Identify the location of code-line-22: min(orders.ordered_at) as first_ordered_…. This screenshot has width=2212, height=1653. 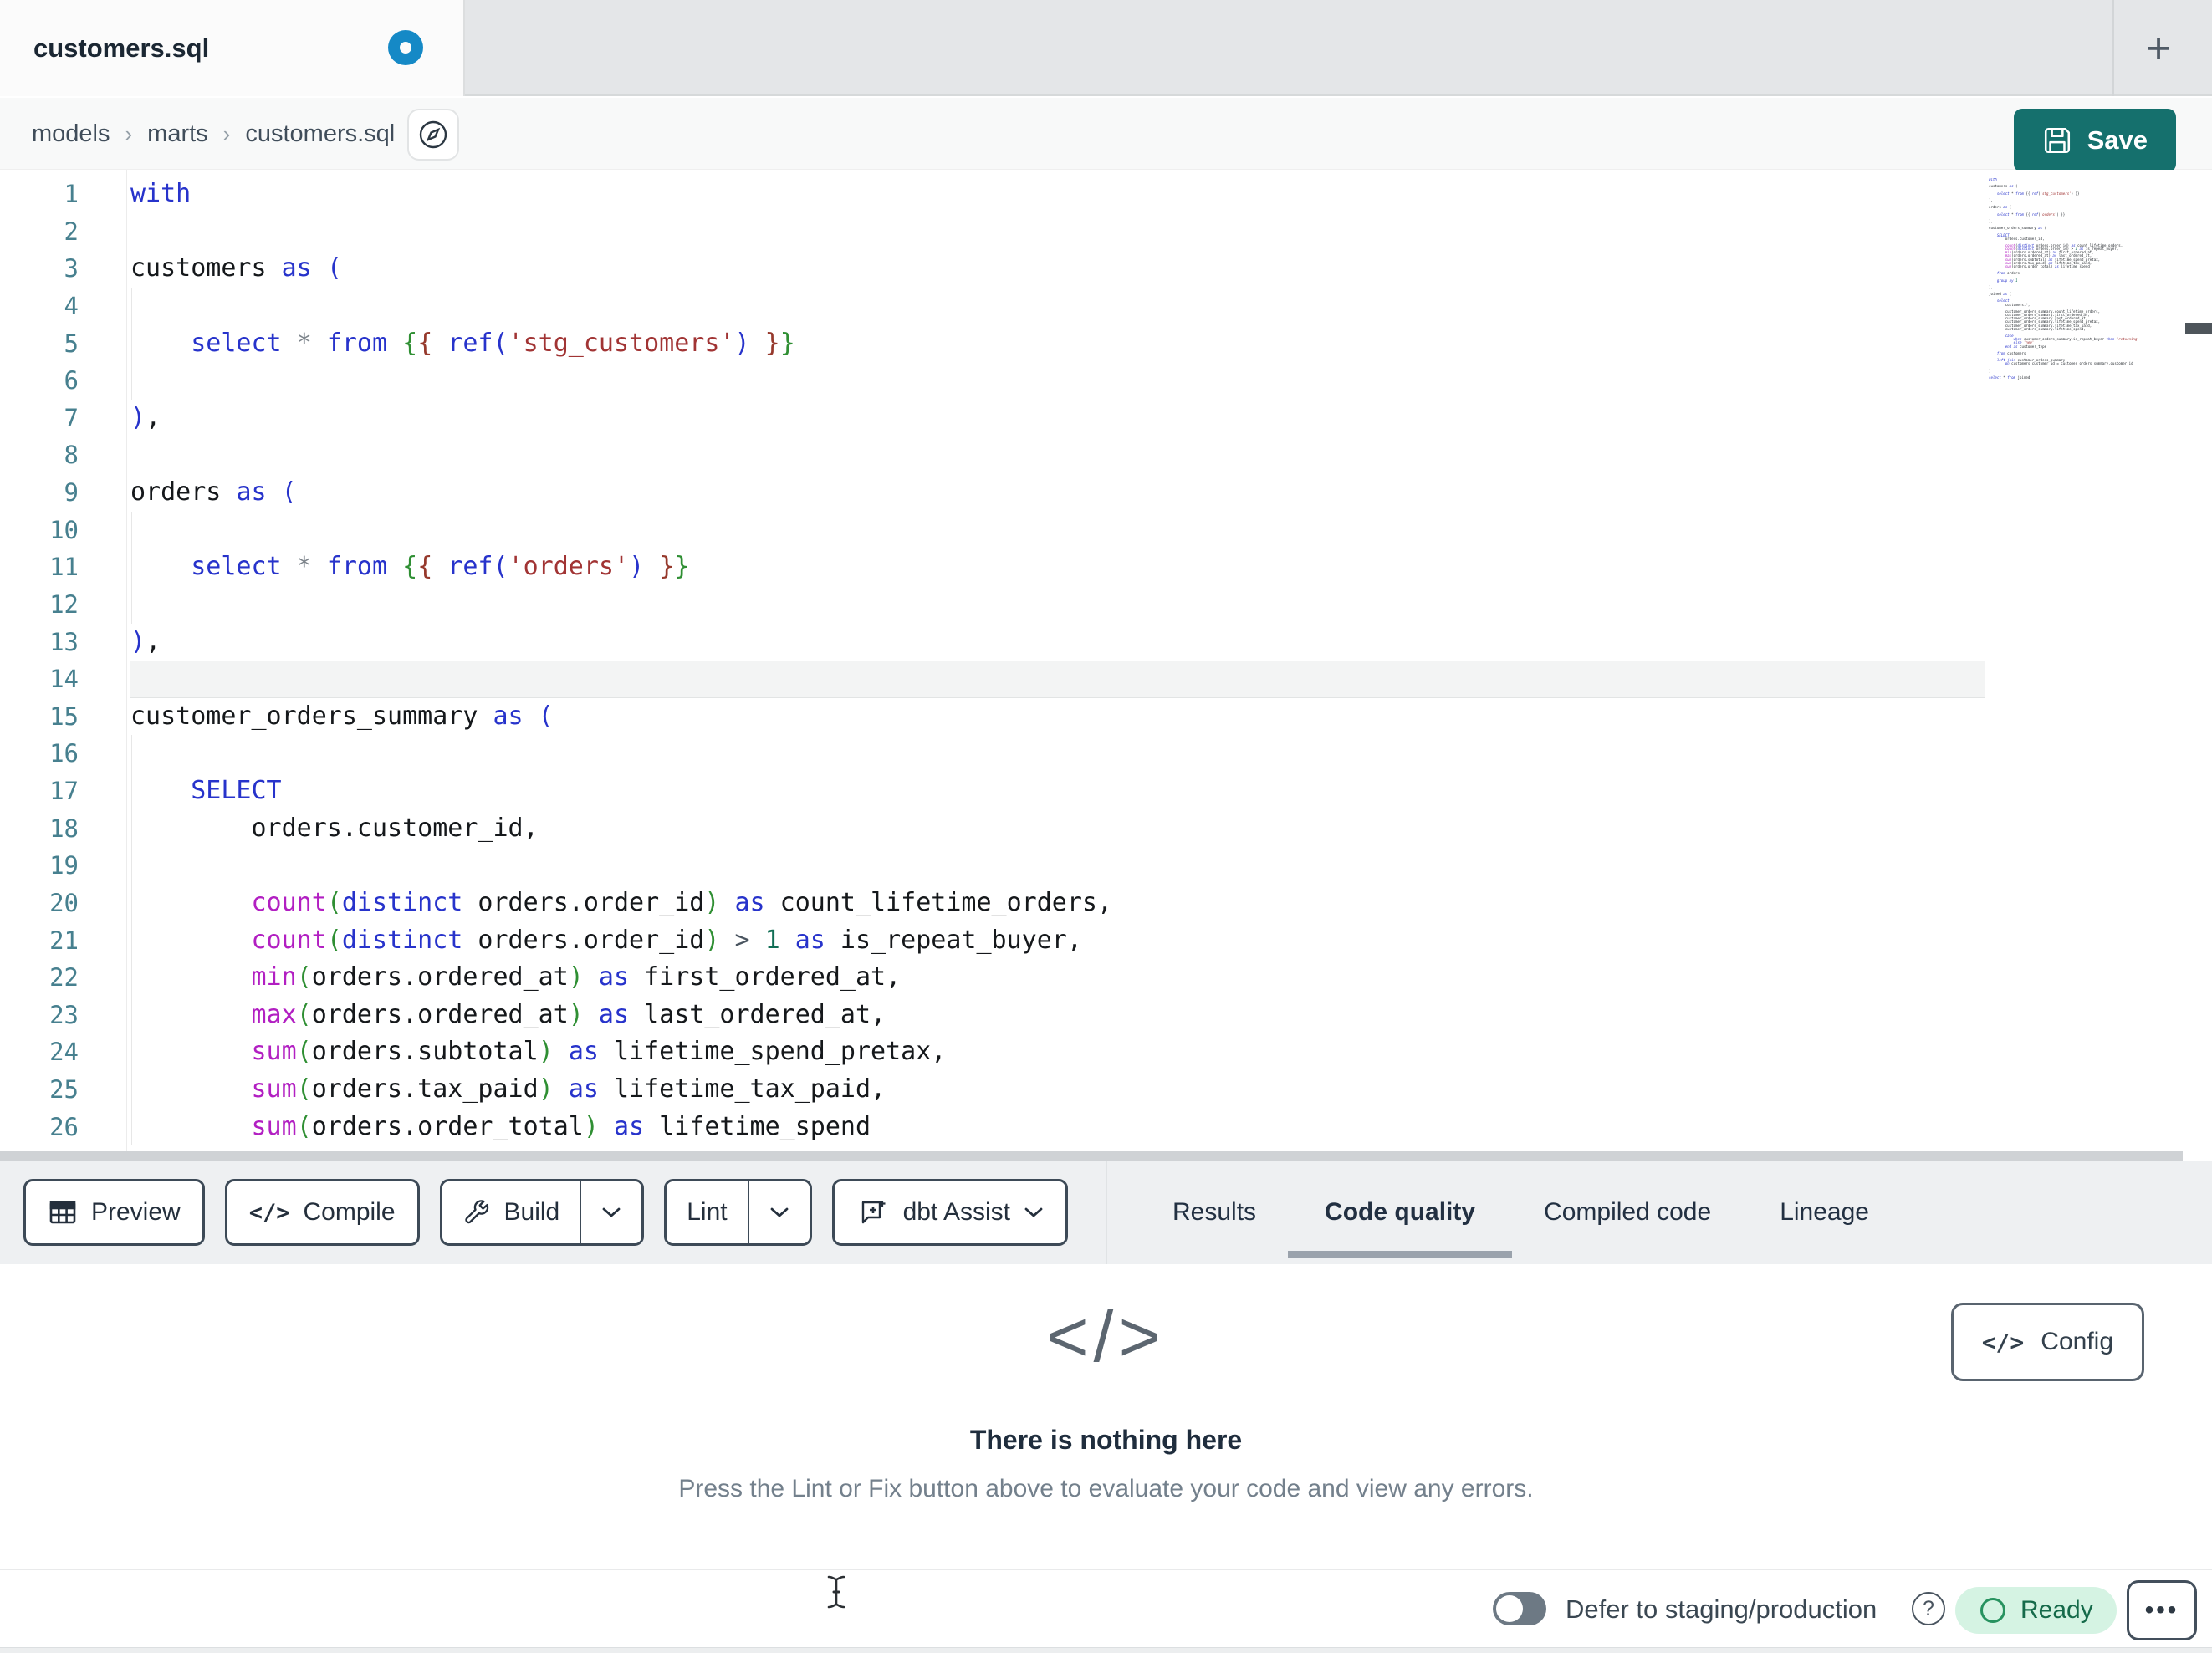
(1057, 978).